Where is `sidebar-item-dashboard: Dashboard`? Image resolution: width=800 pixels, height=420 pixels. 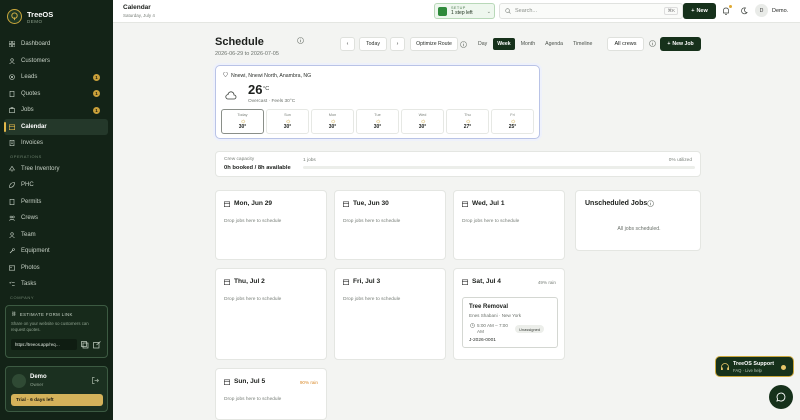
sidebar-item-dashboard: Dashboard is located at coordinates (56, 44).